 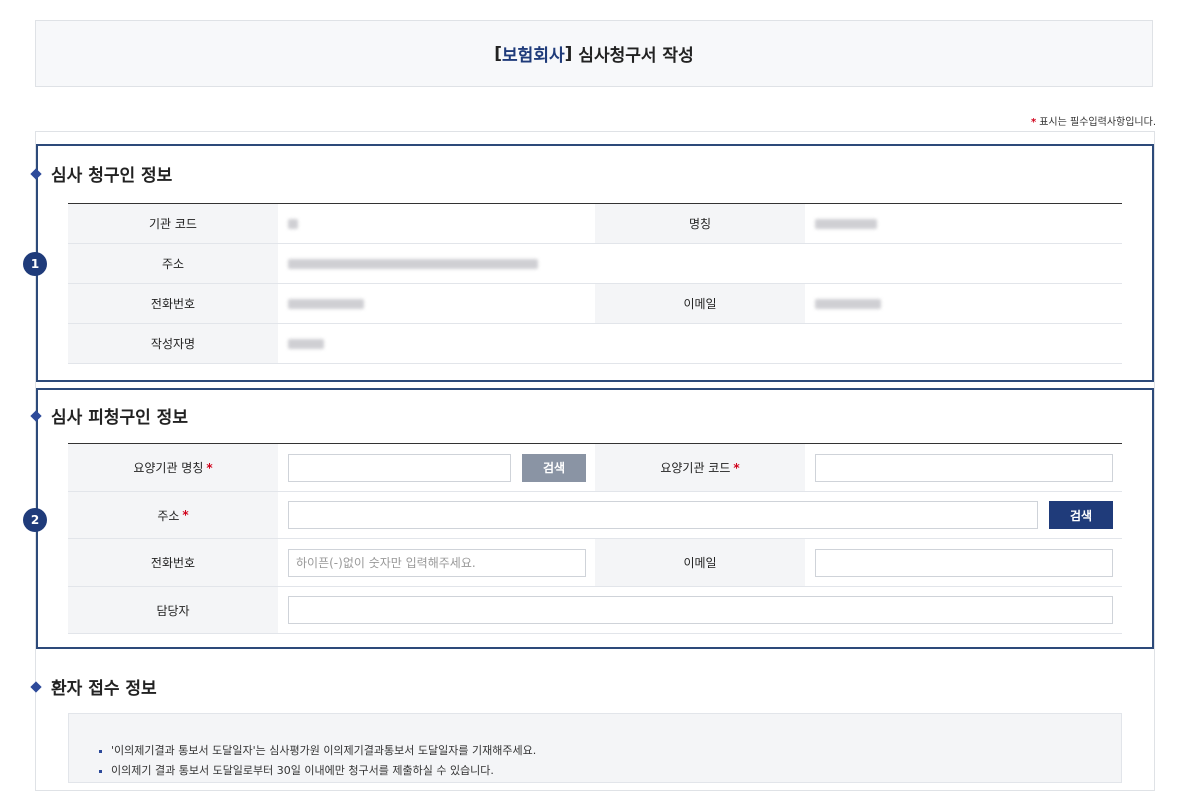 I want to click on resp-address-label: 주소 *, so click(x=173, y=515).